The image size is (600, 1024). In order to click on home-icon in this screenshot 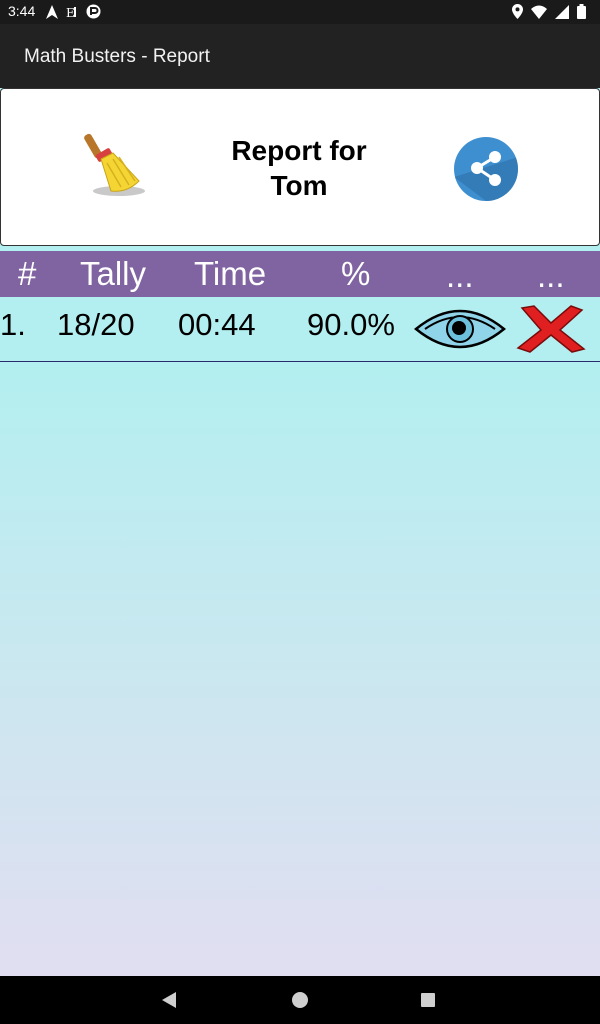, I will do `click(300, 1000)`.